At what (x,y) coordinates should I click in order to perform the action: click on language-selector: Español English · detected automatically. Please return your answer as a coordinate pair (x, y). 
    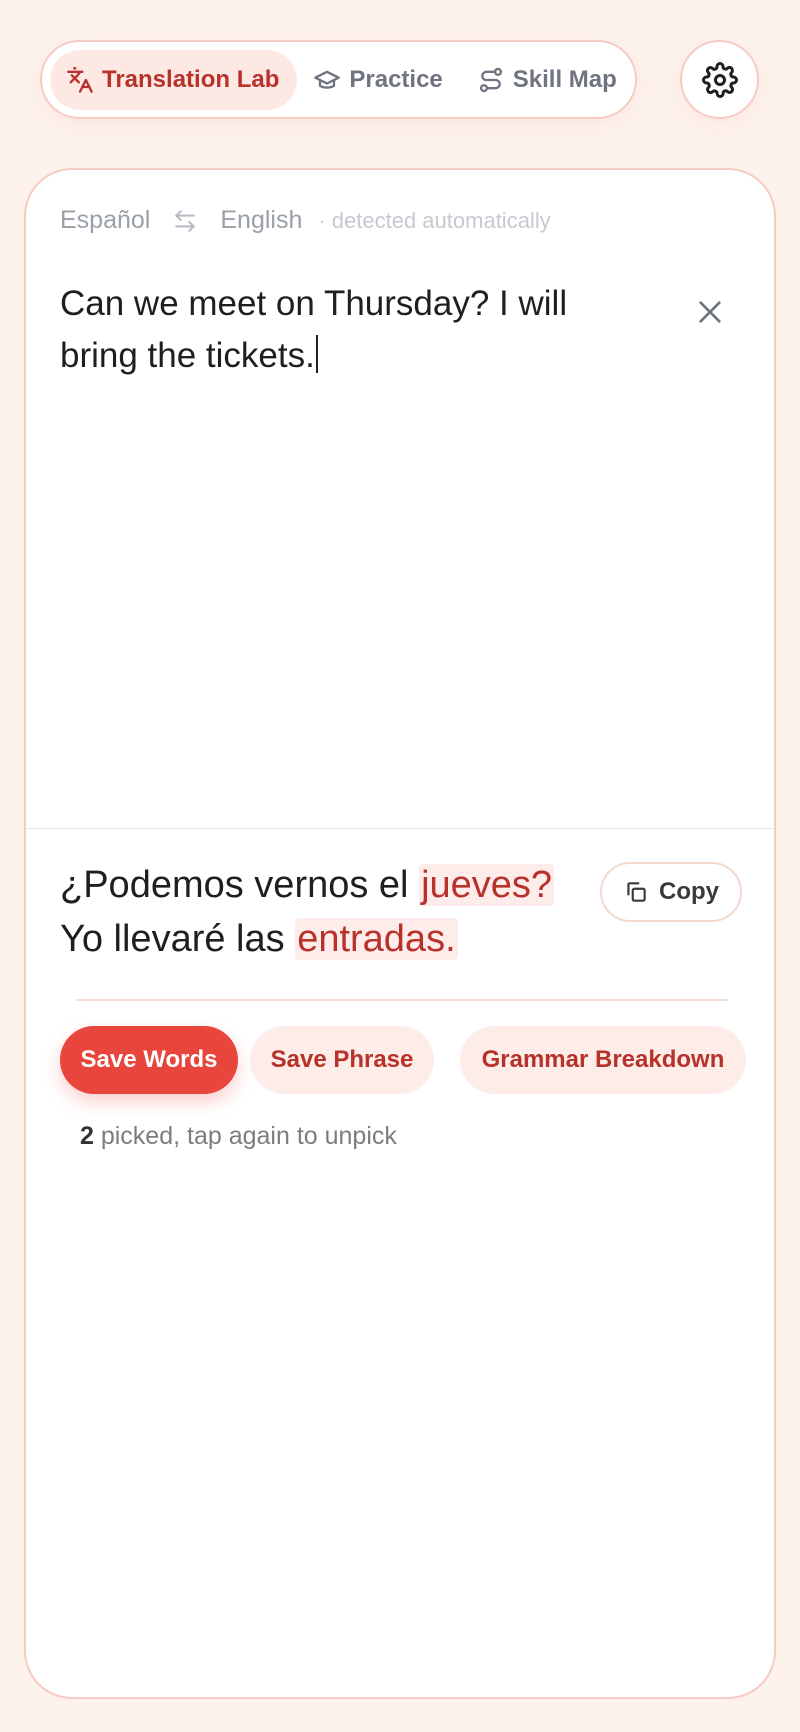
    Looking at the image, I should click on (305, 220).